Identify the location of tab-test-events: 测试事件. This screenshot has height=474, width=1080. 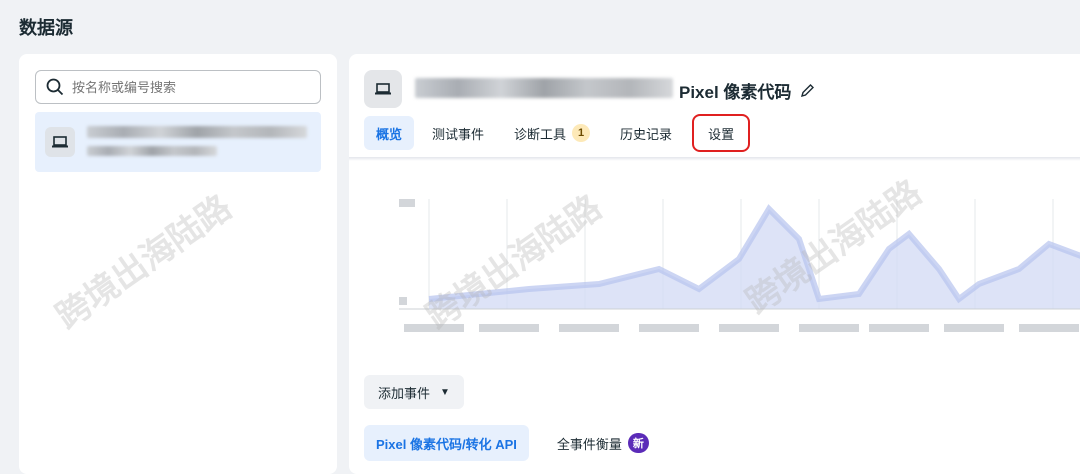
(458, 133).